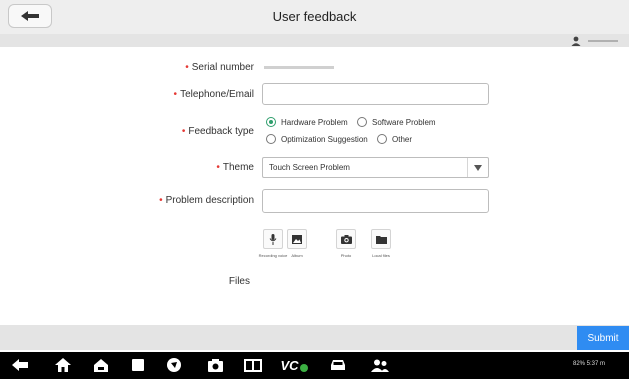 This screenshot has width=629, height=379. What do you see at coordinates (338, 365) in the screenshot?
I see `car-icon` at bounding box center [338, 365].